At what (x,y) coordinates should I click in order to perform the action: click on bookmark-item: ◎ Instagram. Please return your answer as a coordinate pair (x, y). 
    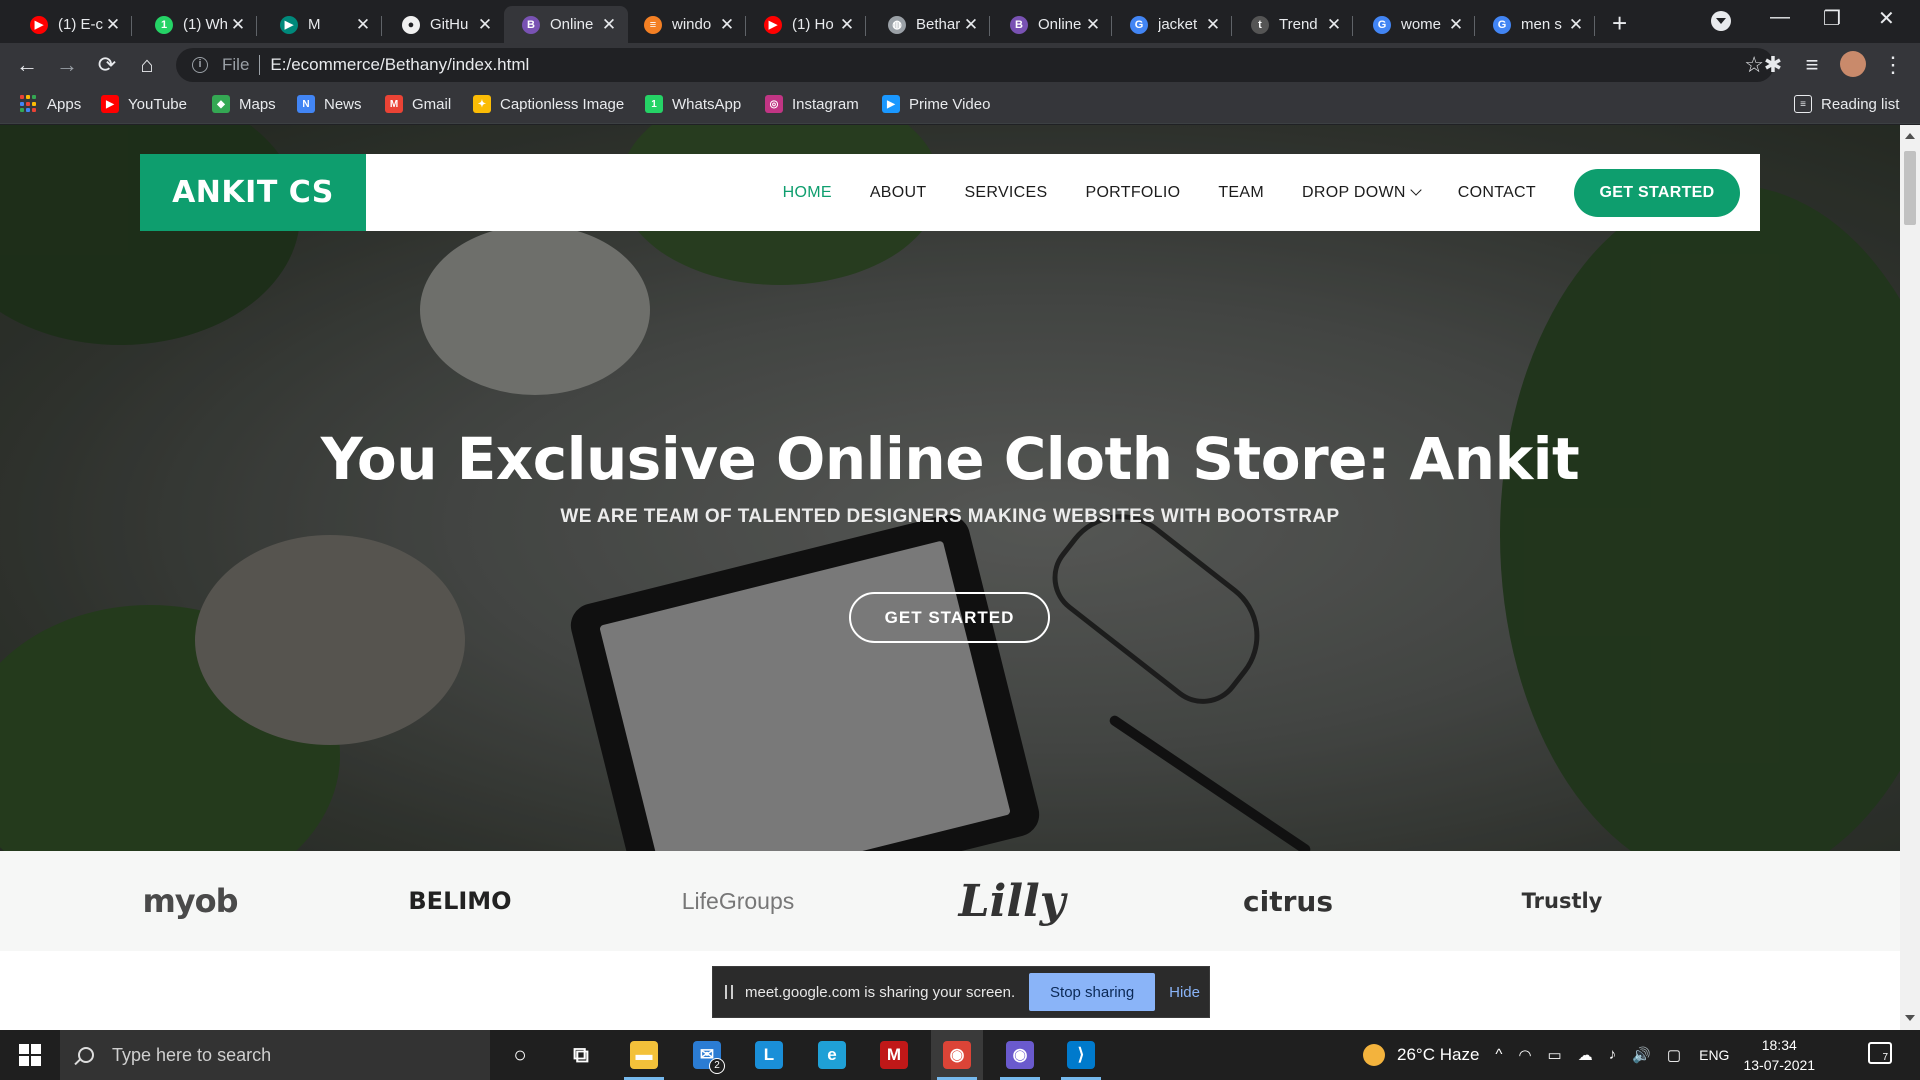
    Looking at the image, I should click on (812, 104).